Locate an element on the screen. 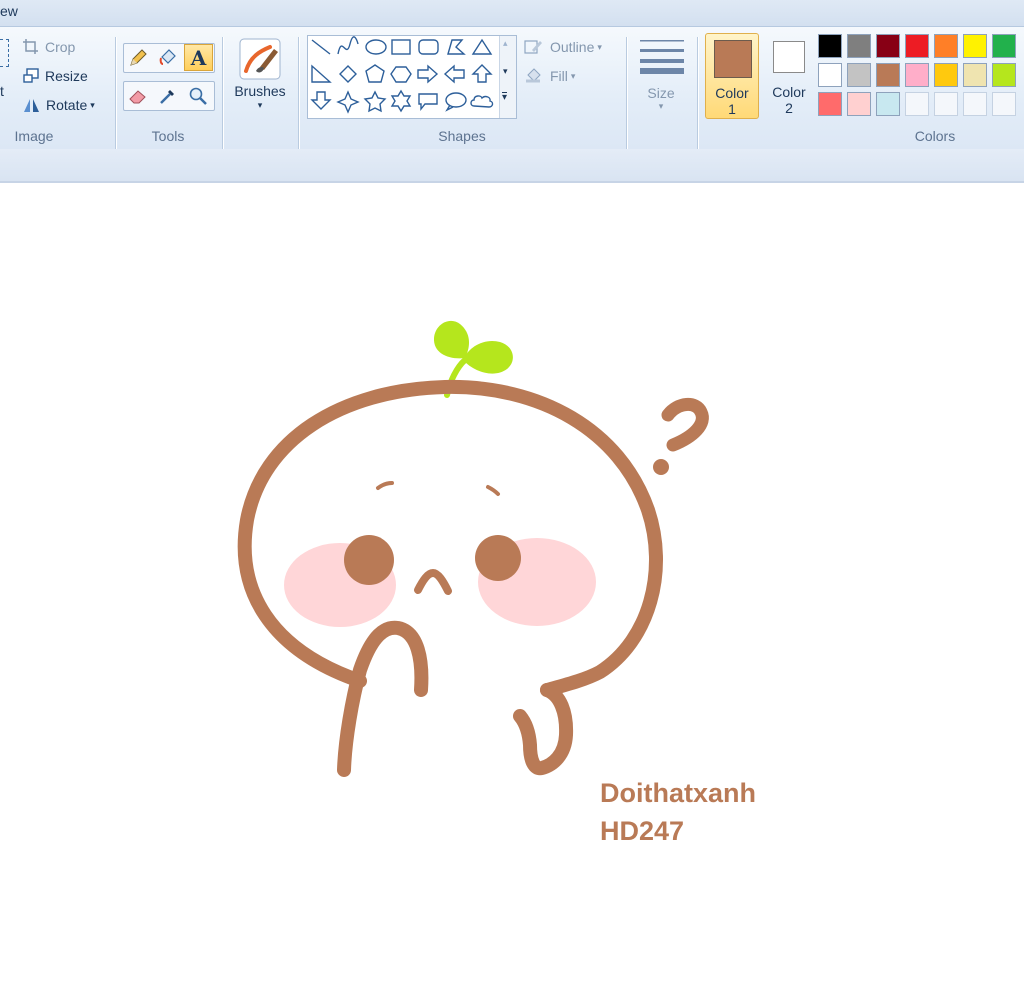 This screenshot has height=989, width=1024. fill-button: Fill ▾ is located at coordinates (549, 76).